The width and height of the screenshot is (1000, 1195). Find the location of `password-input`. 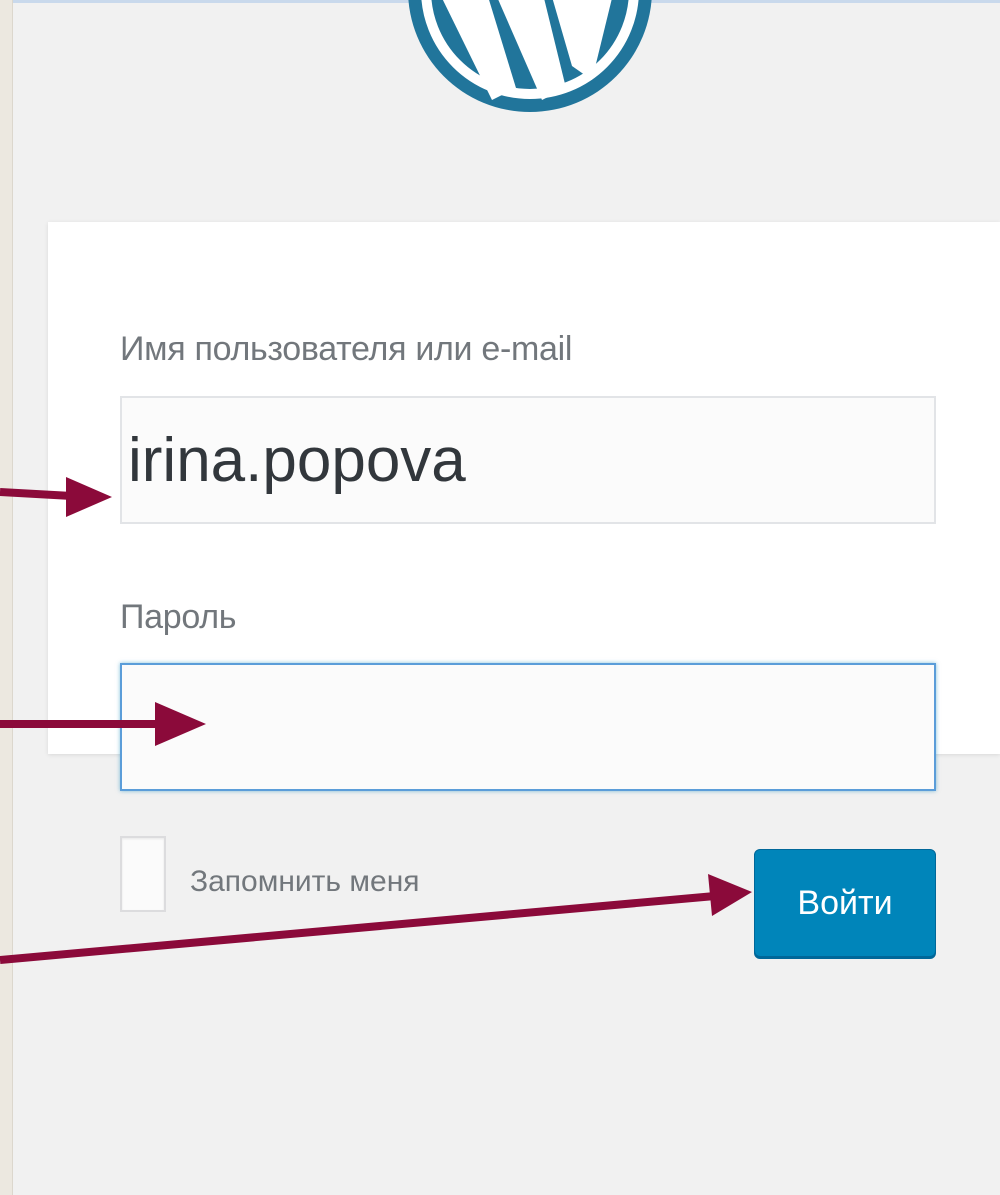

password-input is located at coordinates (528, 727).